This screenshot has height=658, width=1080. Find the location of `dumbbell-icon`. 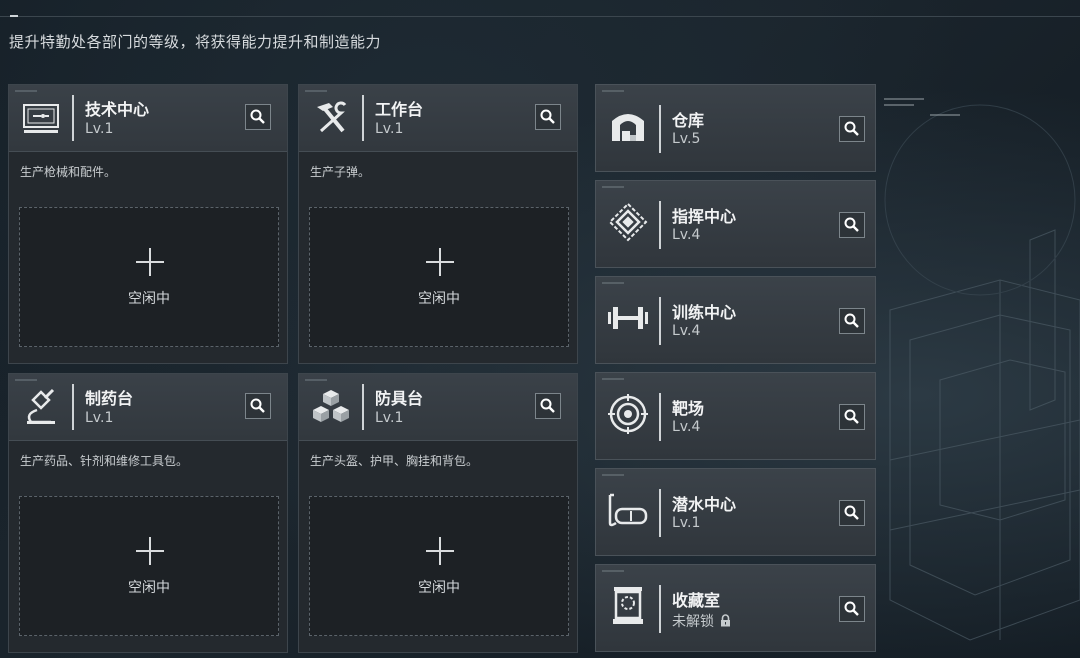

dumbbell-icon is located at coordinates (628, 318).